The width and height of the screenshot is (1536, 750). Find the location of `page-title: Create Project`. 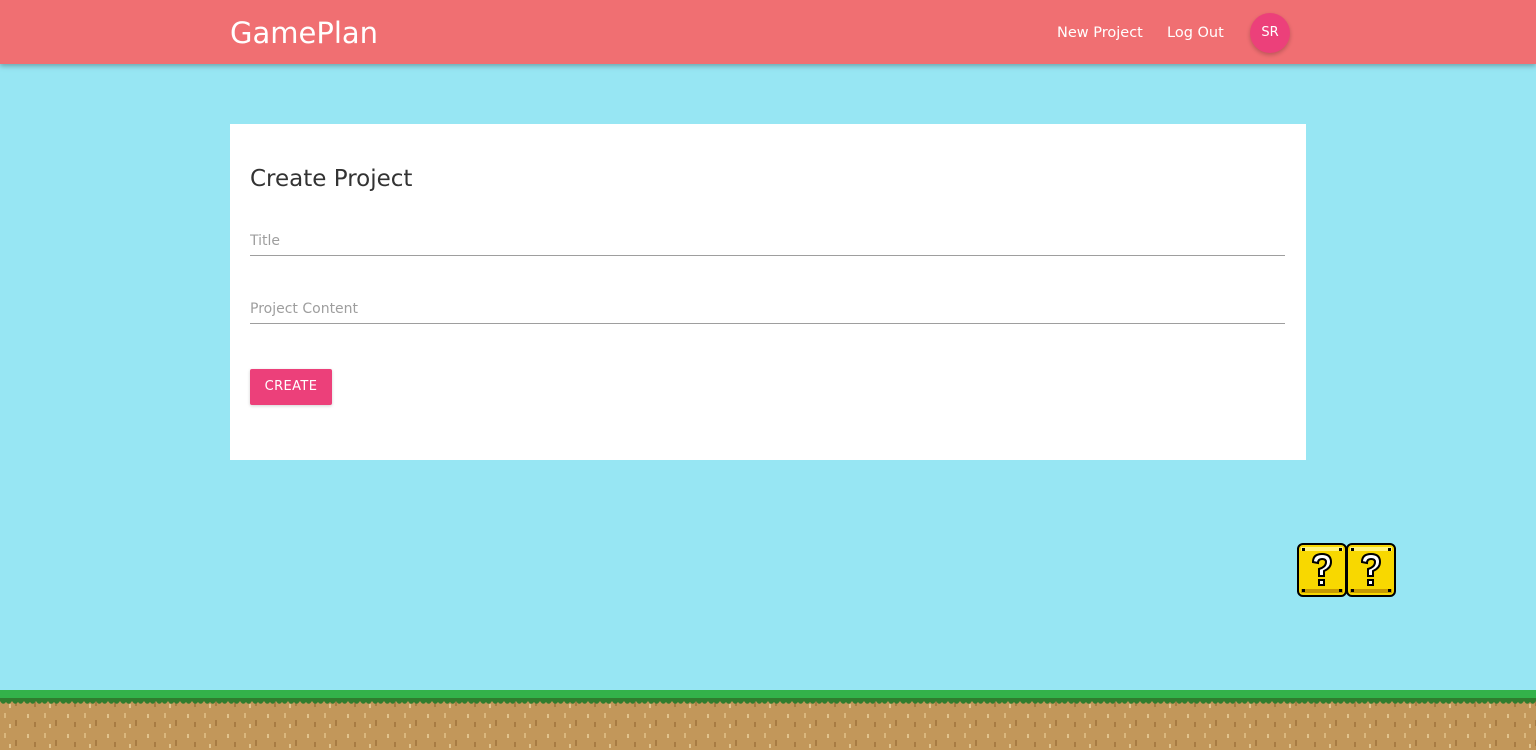

page-title: Create Project is located at coordinates (331, 179).